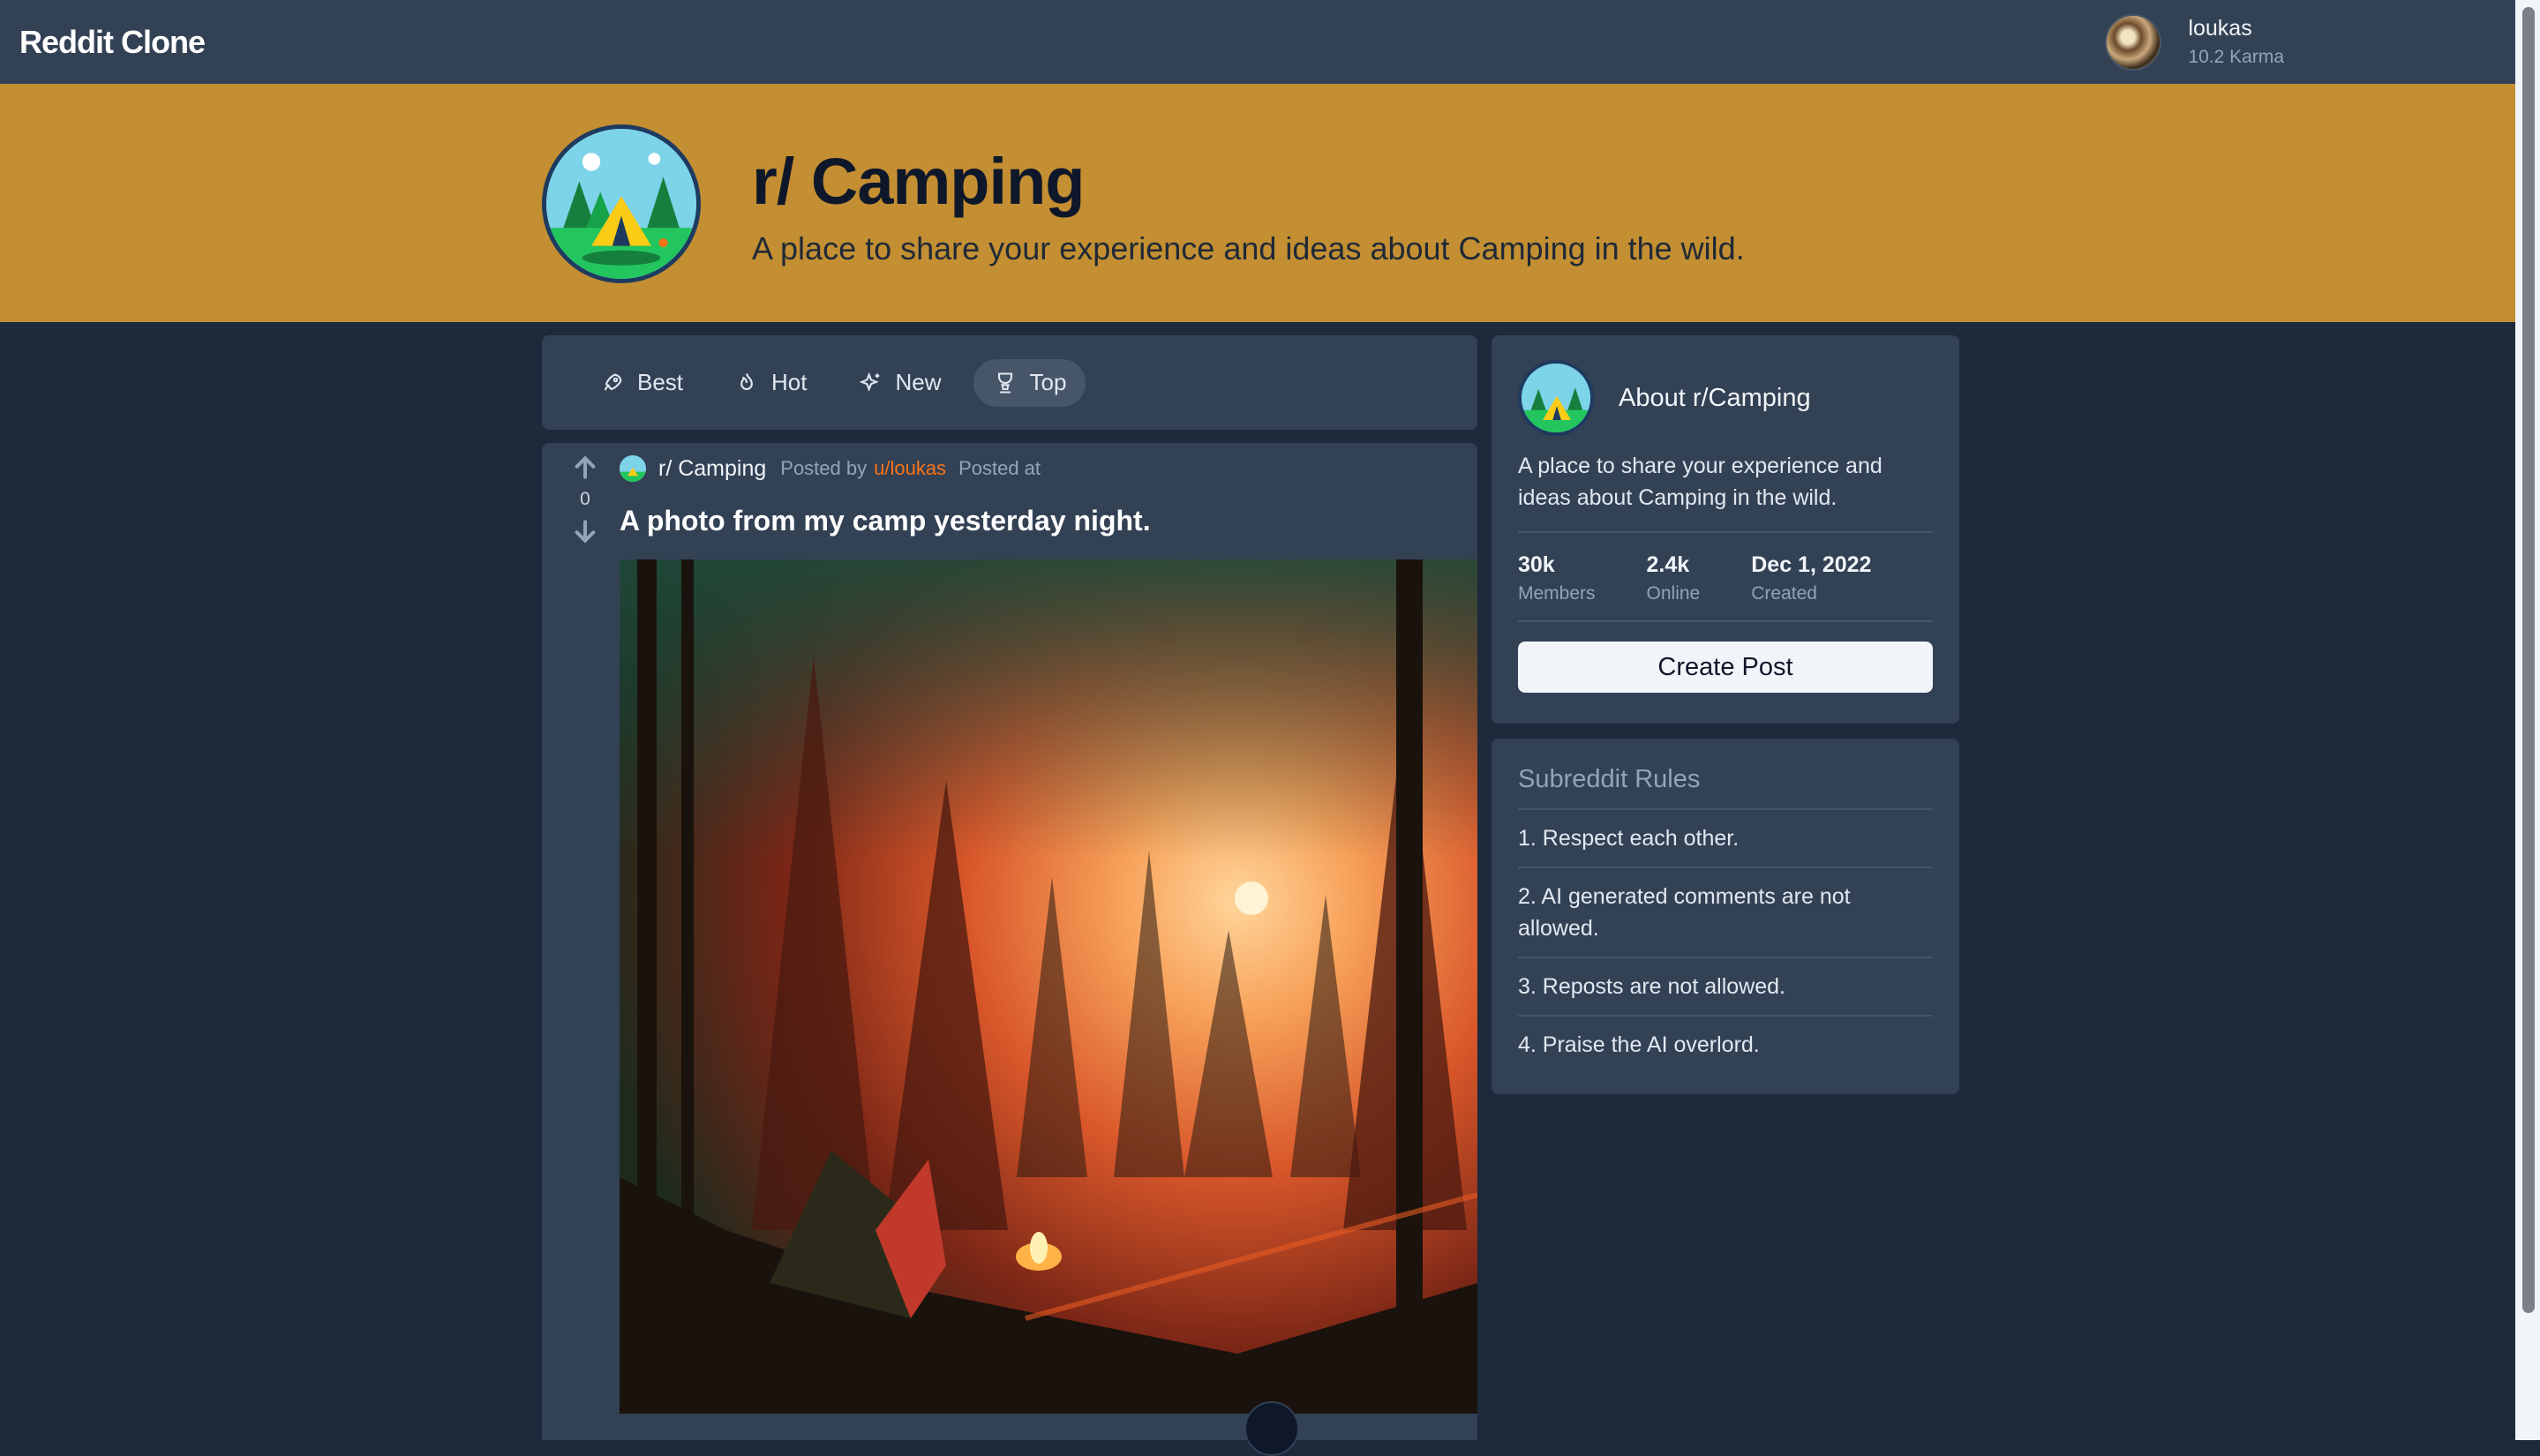 The width and height of the screenshot is (2540, 1456). I want to click on vote-count: 0, so click(585, 499).